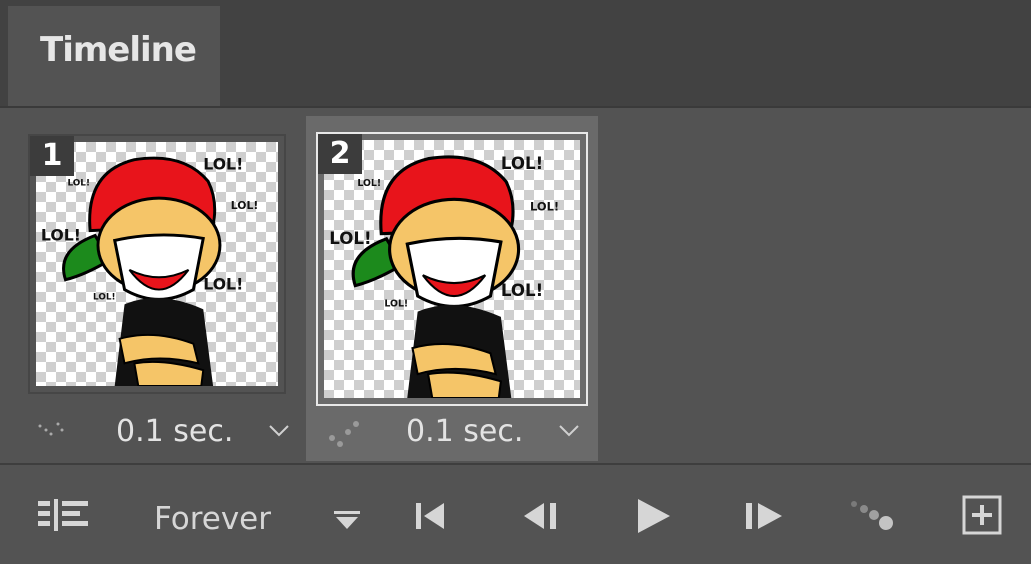  I want to click on loop-dropdown-icon, so click(347, 520).